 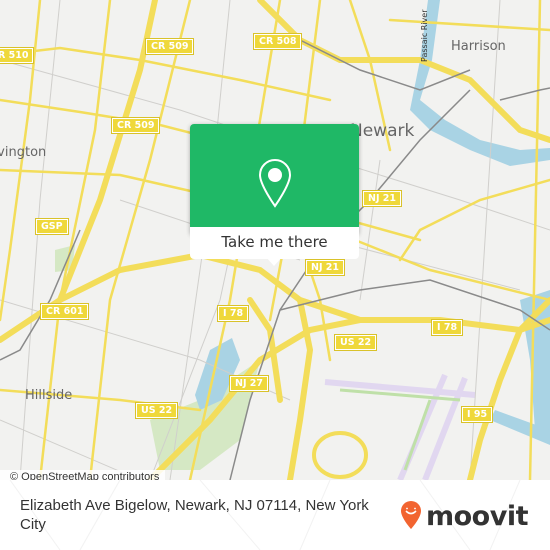 I want to click on take-me-there-button: Take me there, so click(x=274, y=243).